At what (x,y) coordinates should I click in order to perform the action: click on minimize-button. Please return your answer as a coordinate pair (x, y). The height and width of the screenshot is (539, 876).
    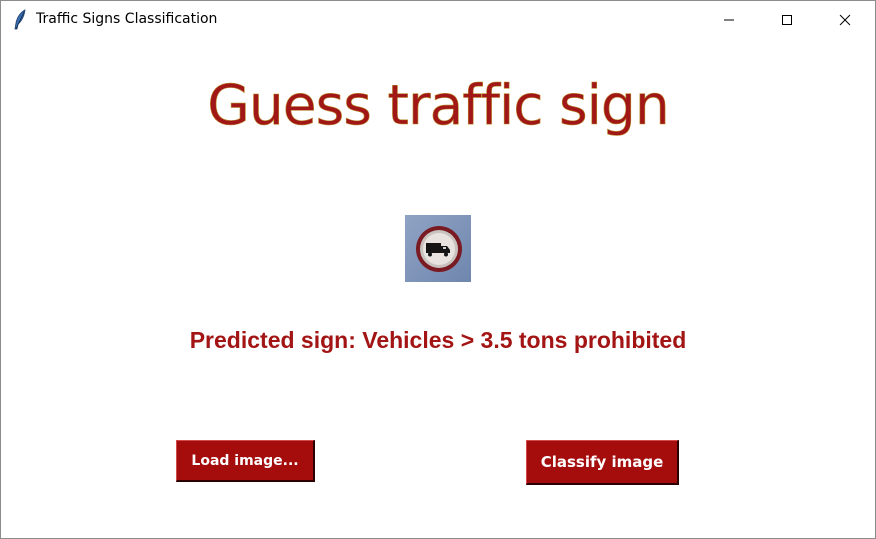
    Looking at the image, I should click on (729, 20).